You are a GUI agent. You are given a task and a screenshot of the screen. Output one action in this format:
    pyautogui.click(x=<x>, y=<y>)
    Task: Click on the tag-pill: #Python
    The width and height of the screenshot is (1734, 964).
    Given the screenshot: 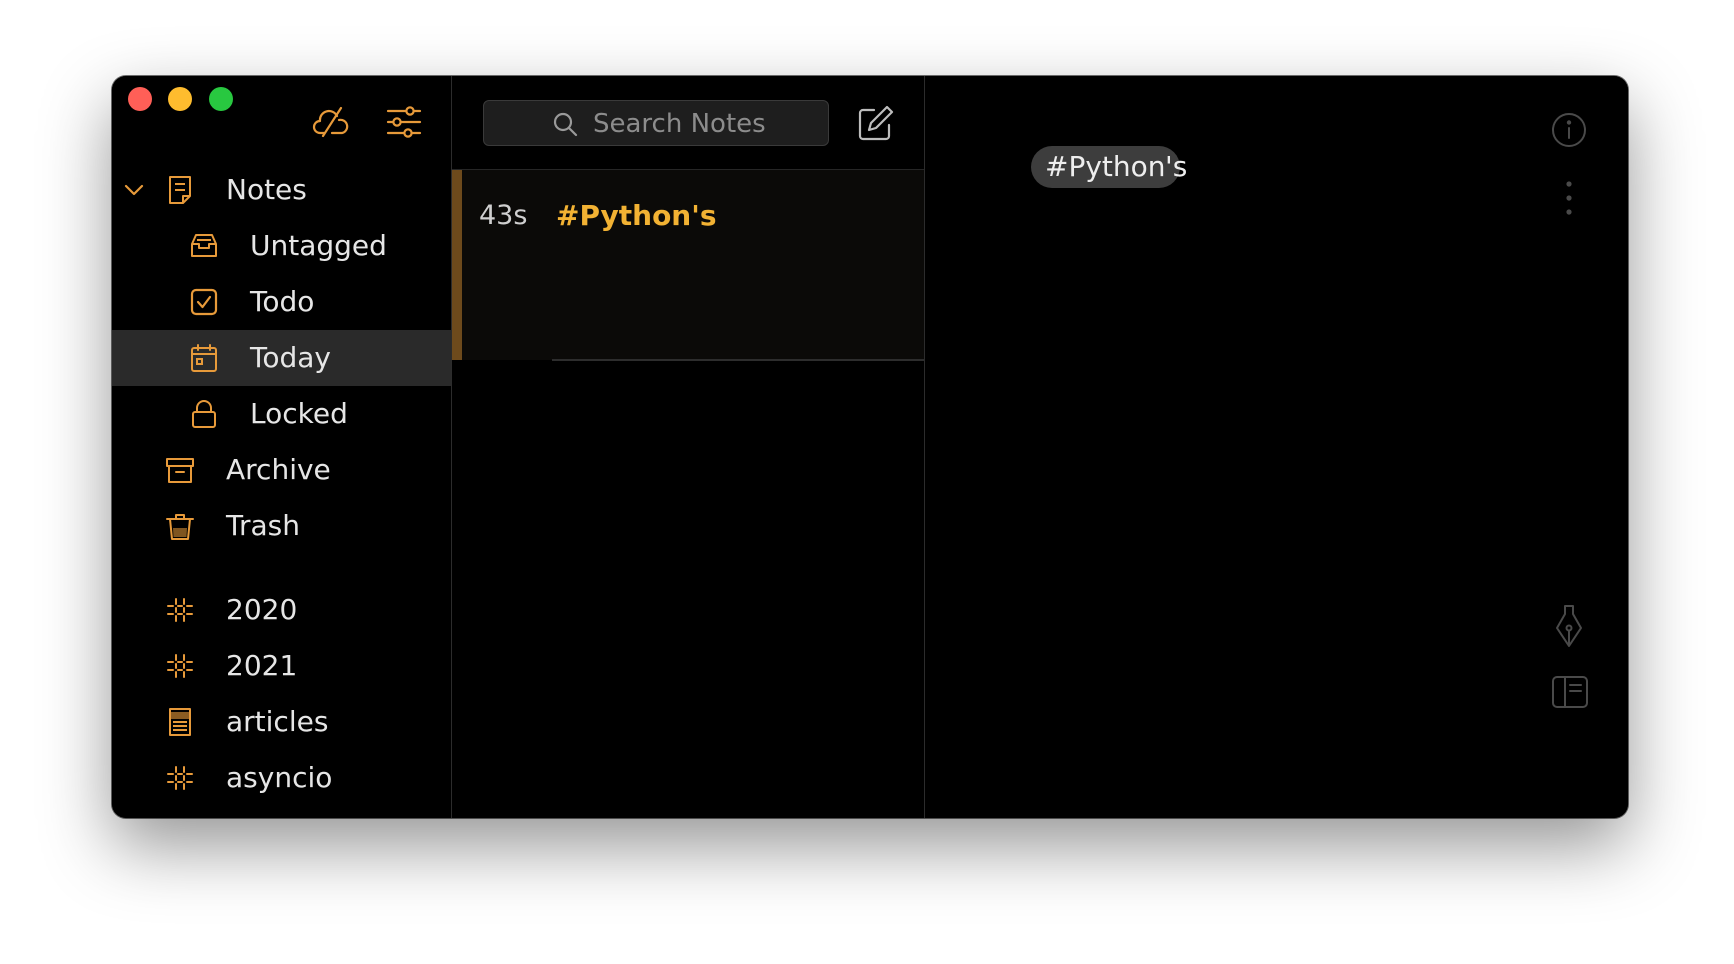 What is the action you would take?
    pyautogui.click(x=1105, y=167)
    